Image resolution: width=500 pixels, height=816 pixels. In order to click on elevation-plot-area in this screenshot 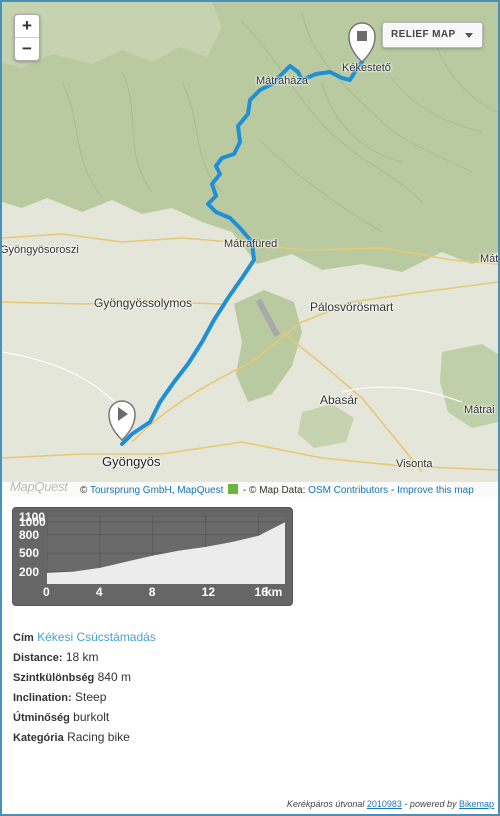, I will do `click(166, 550)`.